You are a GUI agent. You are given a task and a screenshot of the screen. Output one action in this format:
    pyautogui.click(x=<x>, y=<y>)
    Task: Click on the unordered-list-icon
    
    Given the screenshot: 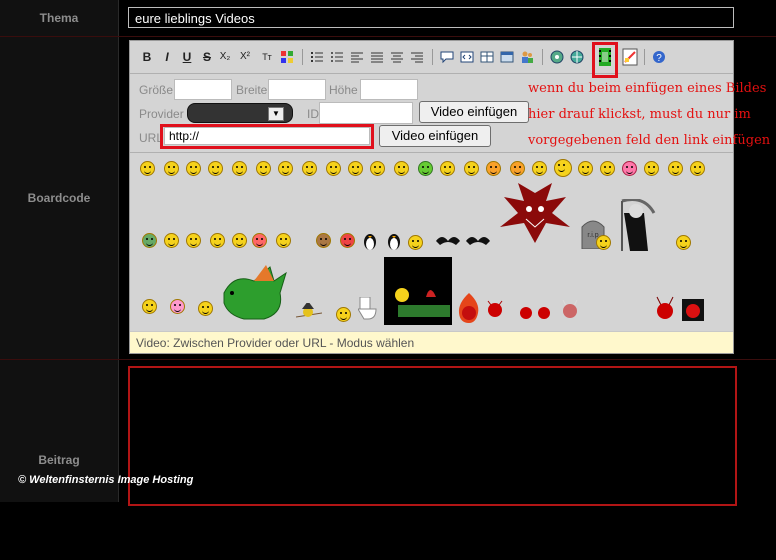 What is the action you would take?
    pyautogui.click(x=337, y=57)
    